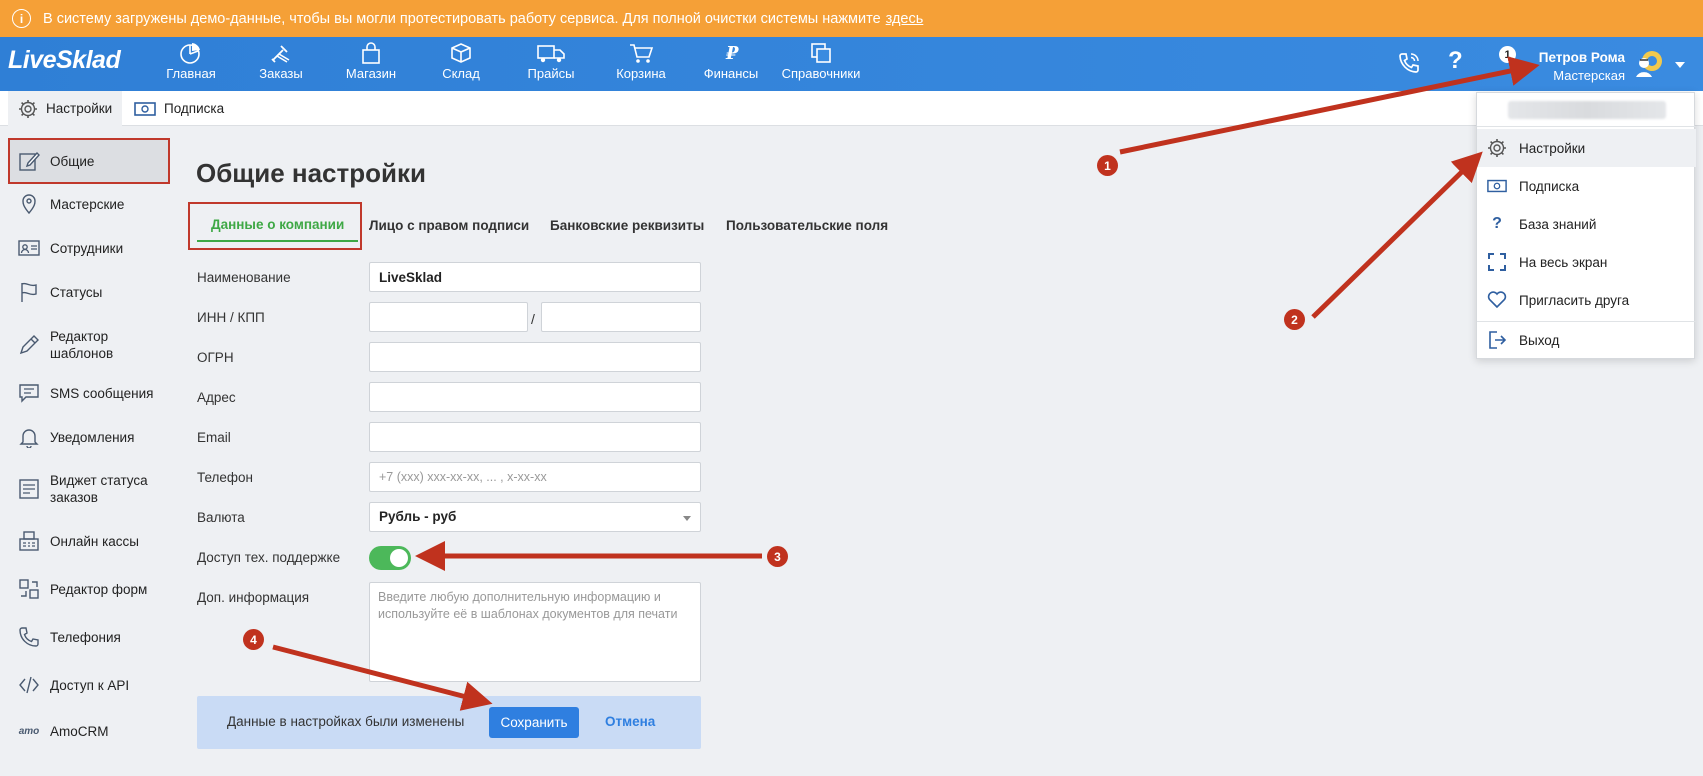  I want to click on nav-item-label: Прайсы, so click(551, 73).